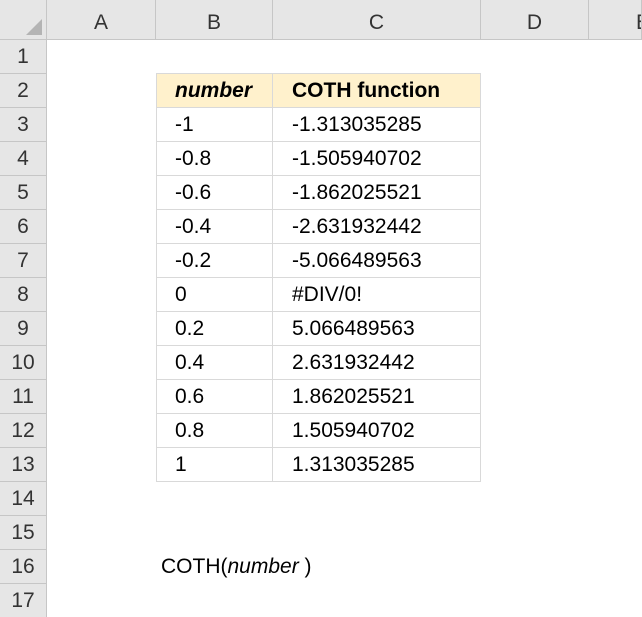 This screenshot has width=642, height=617. I want to click on row-header-3: 3, so click(23, 125).